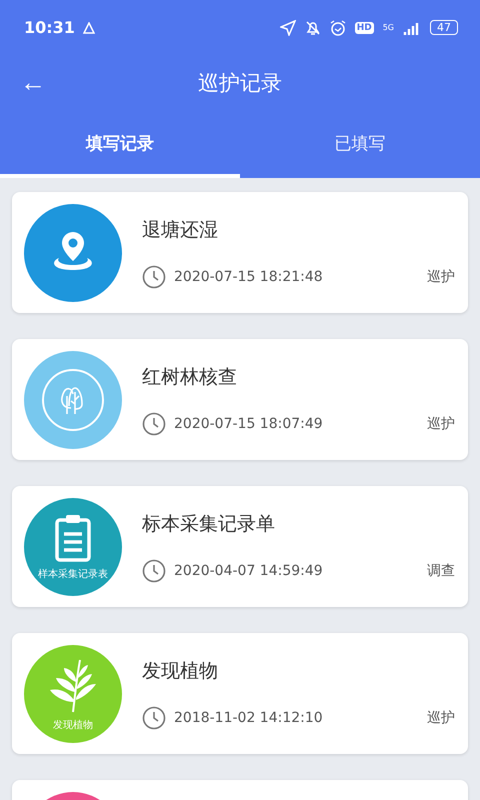  What do you see at coordinates (209, 524) in the screenshot?
I see `record-title: 标本采集记录单` at bounding box center [209, 524].